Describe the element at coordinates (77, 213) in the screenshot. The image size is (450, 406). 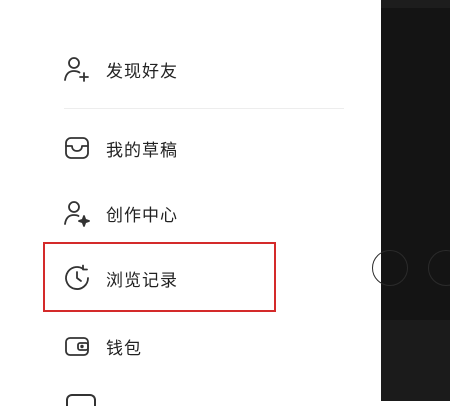
I see `creator-user-star-icon` at that location.